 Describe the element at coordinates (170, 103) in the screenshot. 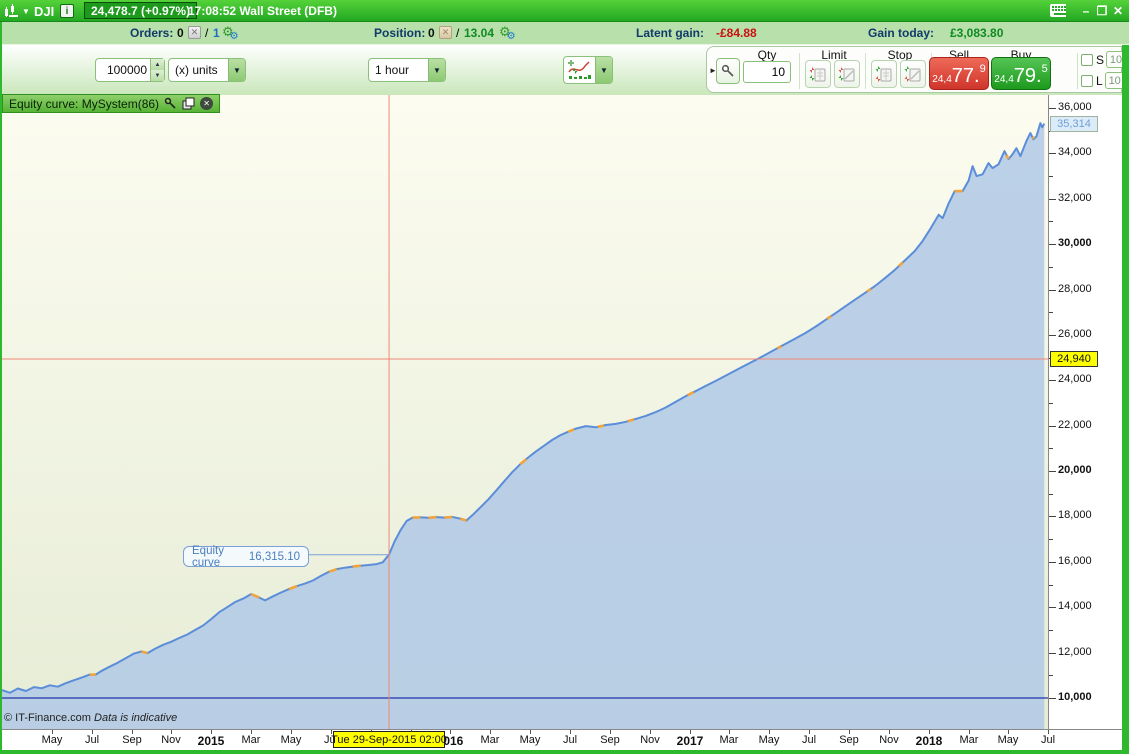

I see `chart-settings-icon` at that location.